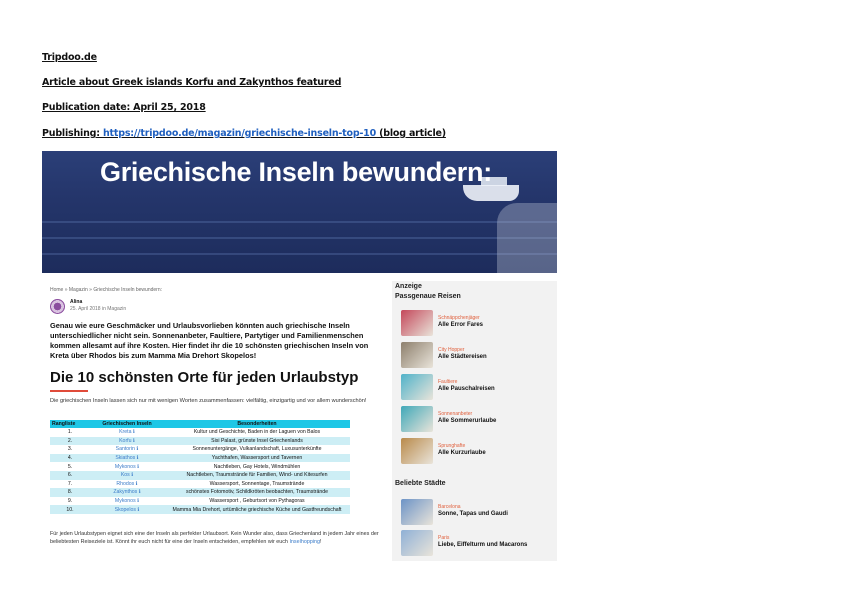 Image resolution: width=842 pixels, height=595 pixels. Describe the element at coordinates (462, 357) in the screenshot. I see `card-title: Alle Städtereisen` at that location.